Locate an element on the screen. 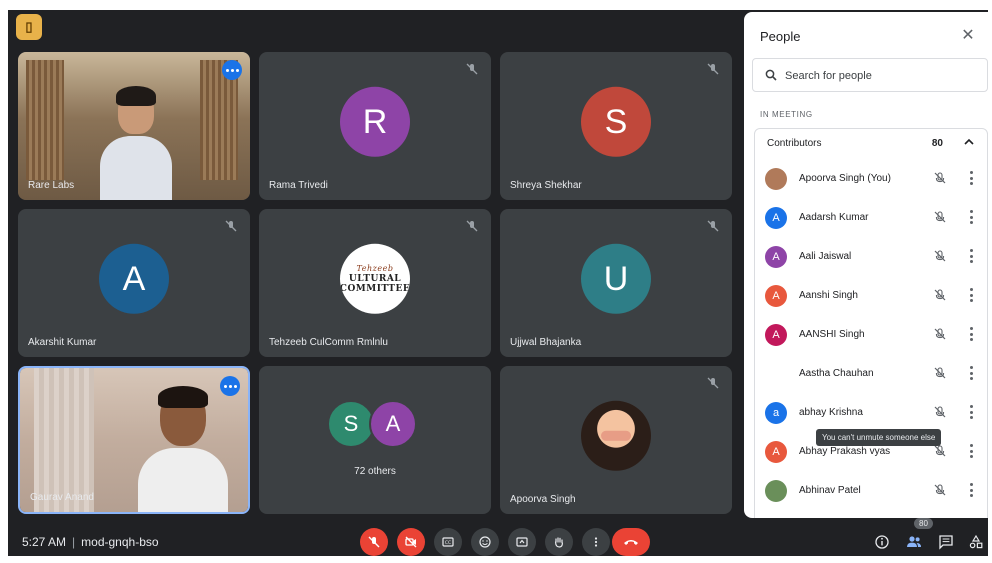 This screenshot has height=563, width=992. emoji-icon is located at coordinates (485, 542).